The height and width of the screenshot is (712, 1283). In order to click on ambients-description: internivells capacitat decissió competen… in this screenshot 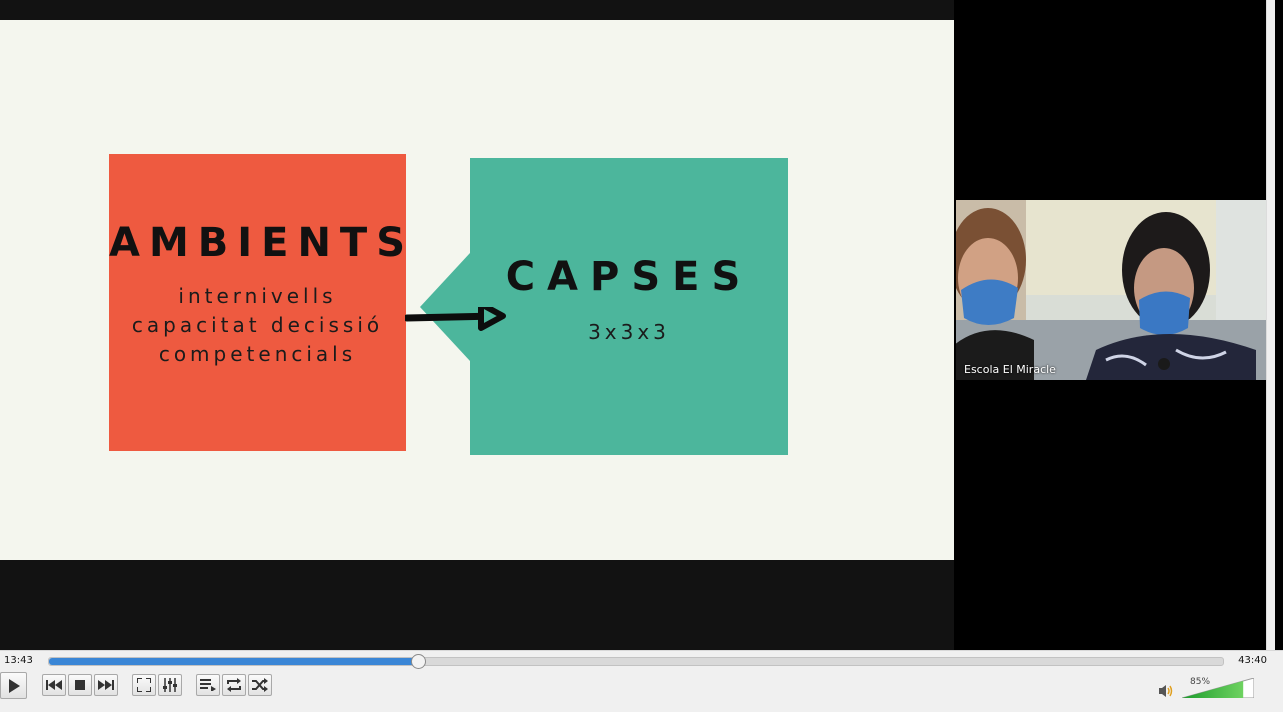, I will do `click(257, 325)`.